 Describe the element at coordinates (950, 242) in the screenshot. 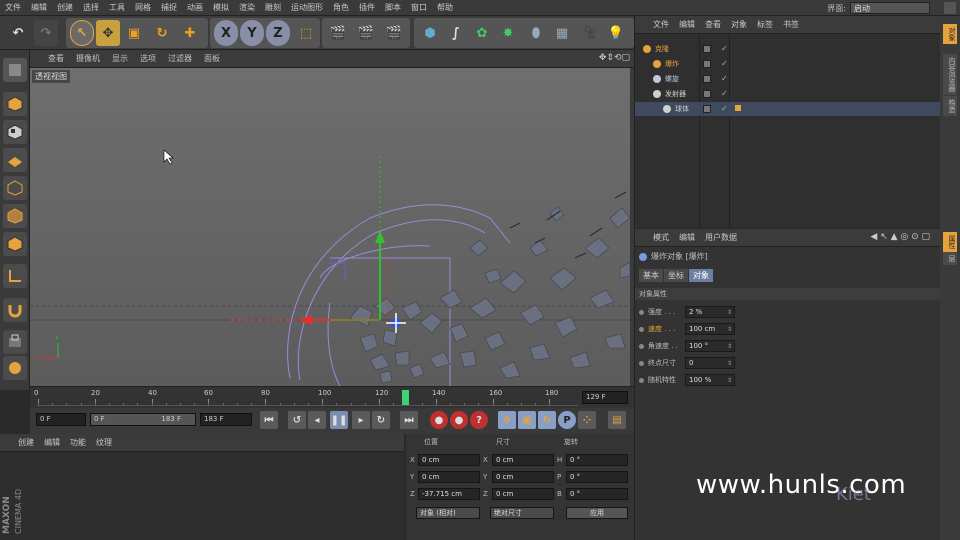

I see `tab-attributes: 属性` at that location.